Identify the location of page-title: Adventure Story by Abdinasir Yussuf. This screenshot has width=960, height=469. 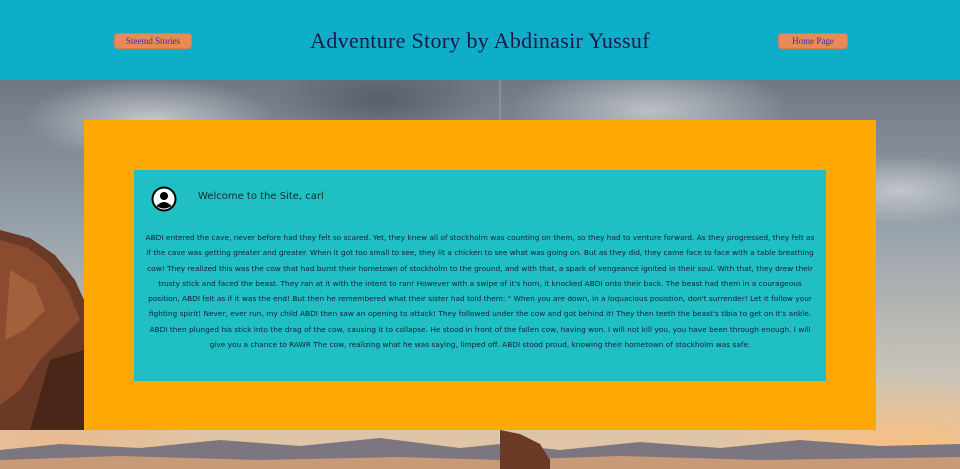
(480, 40).